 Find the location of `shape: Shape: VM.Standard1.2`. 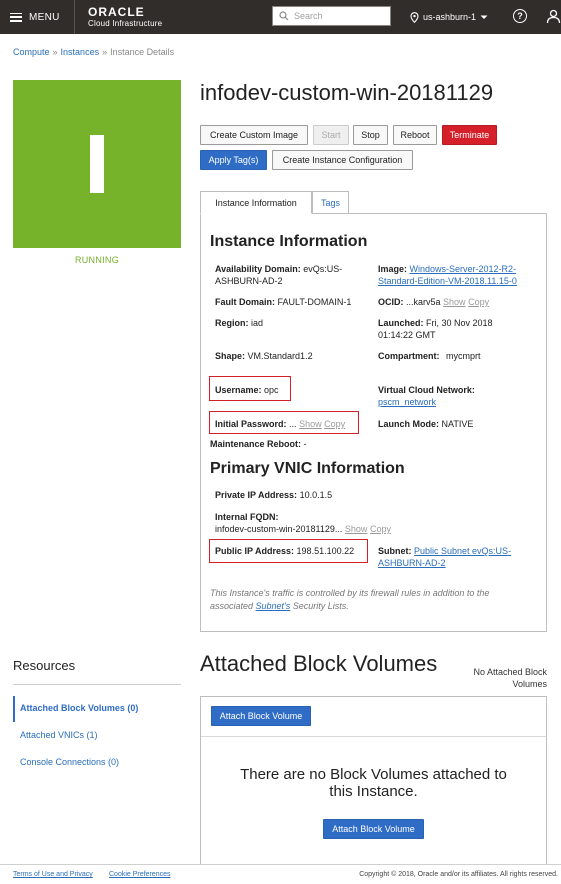

shape: Shape: VM.Standard1.2 is located at coordinates (264, 356).